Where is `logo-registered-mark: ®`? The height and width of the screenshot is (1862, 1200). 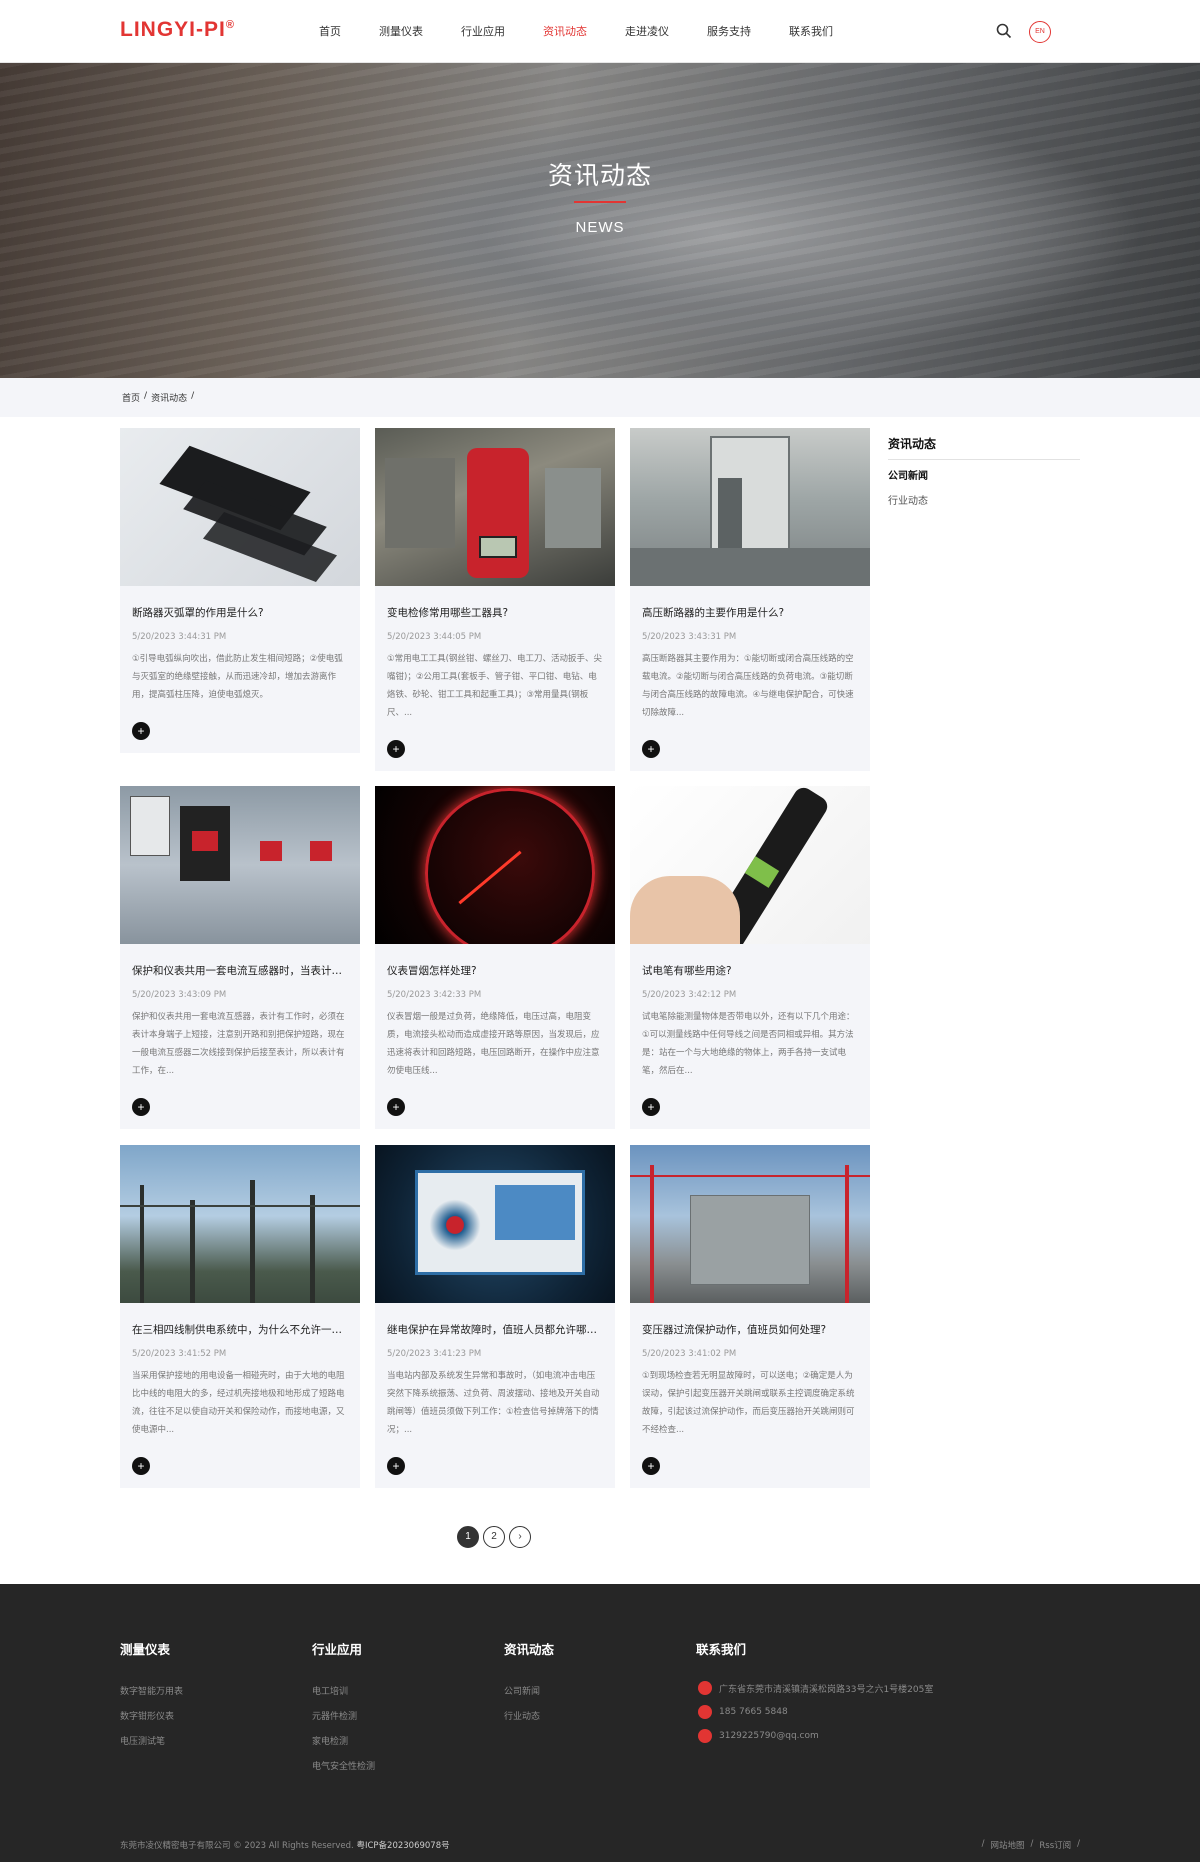
logo-registered-mark: ® is located at coordinates (230, 25).